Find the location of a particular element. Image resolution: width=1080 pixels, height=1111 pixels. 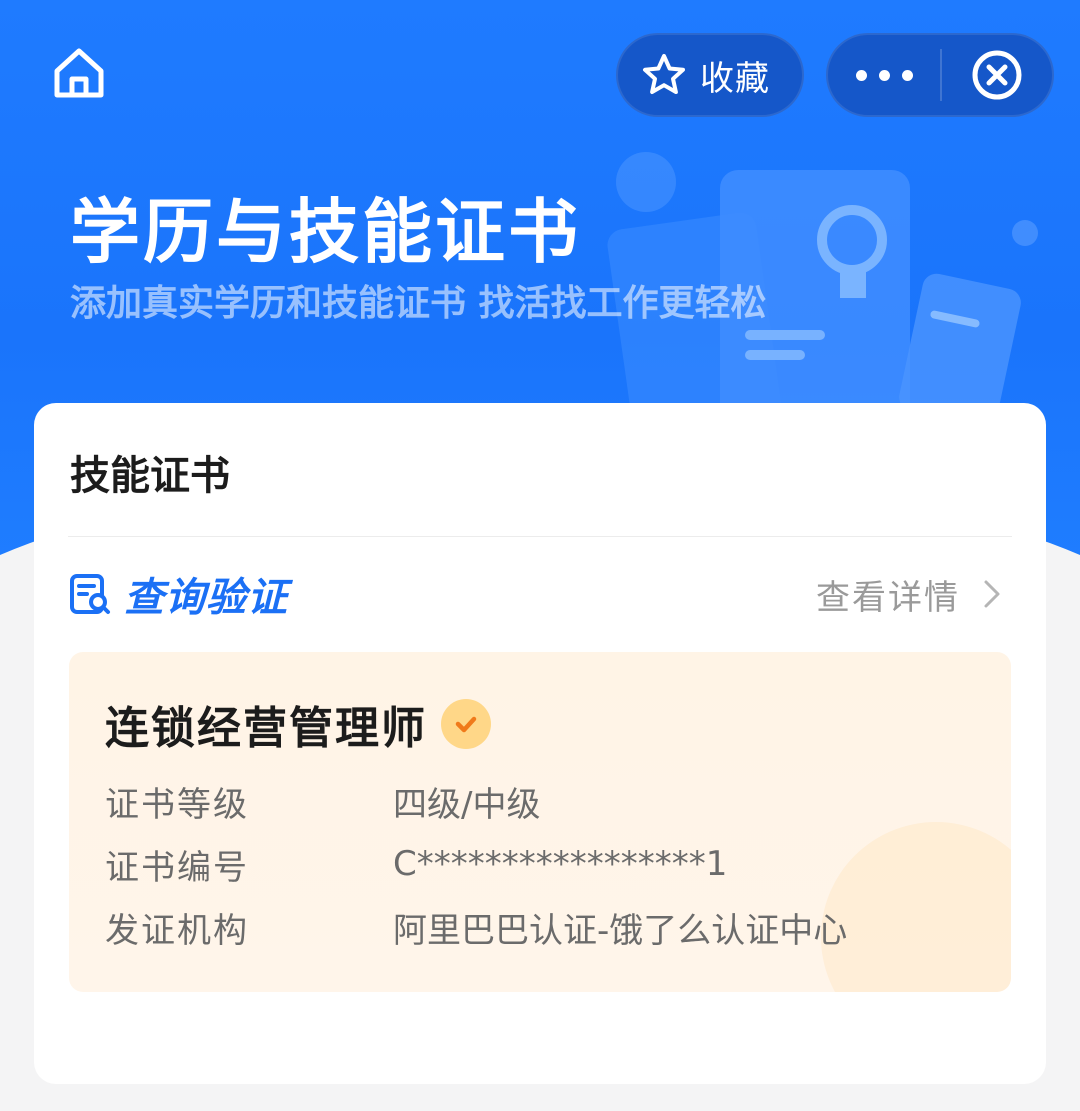

favorite-label: 收藏 is located at coordinates (735, 78).